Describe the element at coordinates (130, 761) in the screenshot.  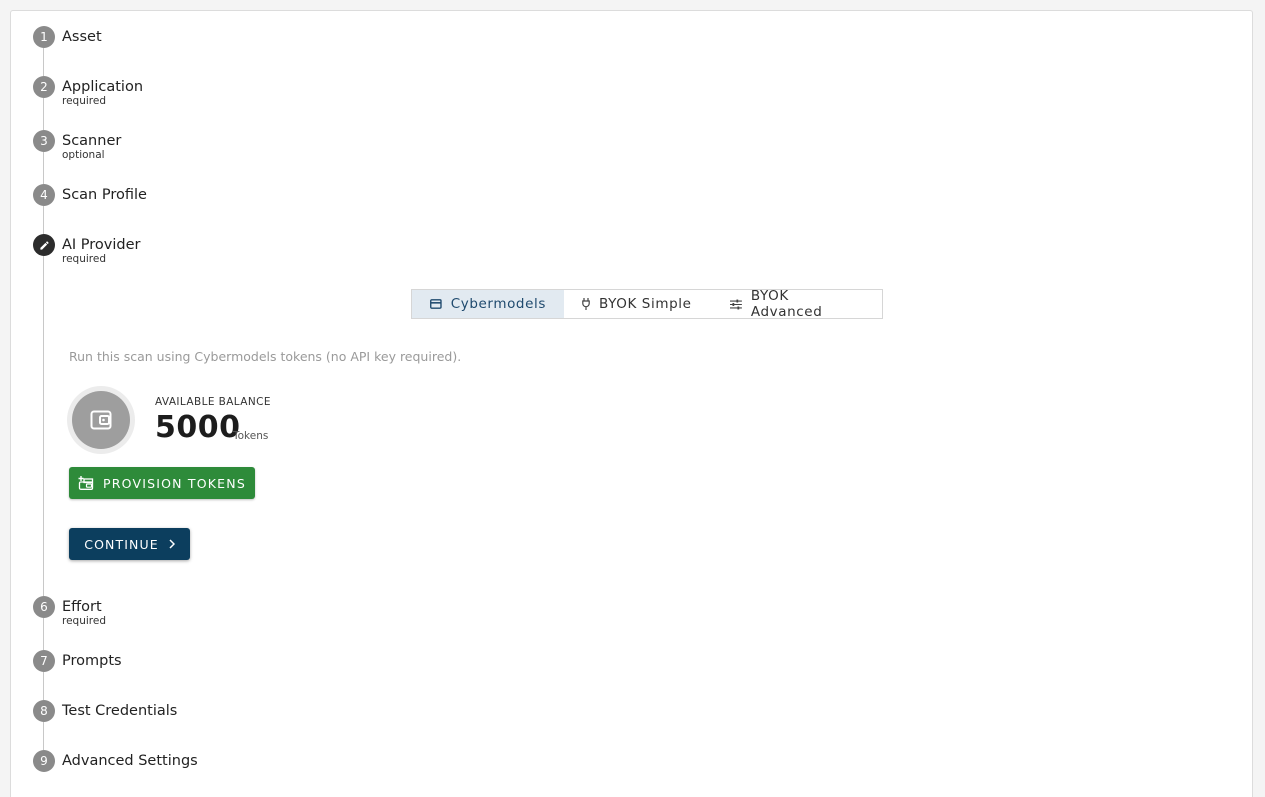
I see `step-title: Advanced Settings` at that location.